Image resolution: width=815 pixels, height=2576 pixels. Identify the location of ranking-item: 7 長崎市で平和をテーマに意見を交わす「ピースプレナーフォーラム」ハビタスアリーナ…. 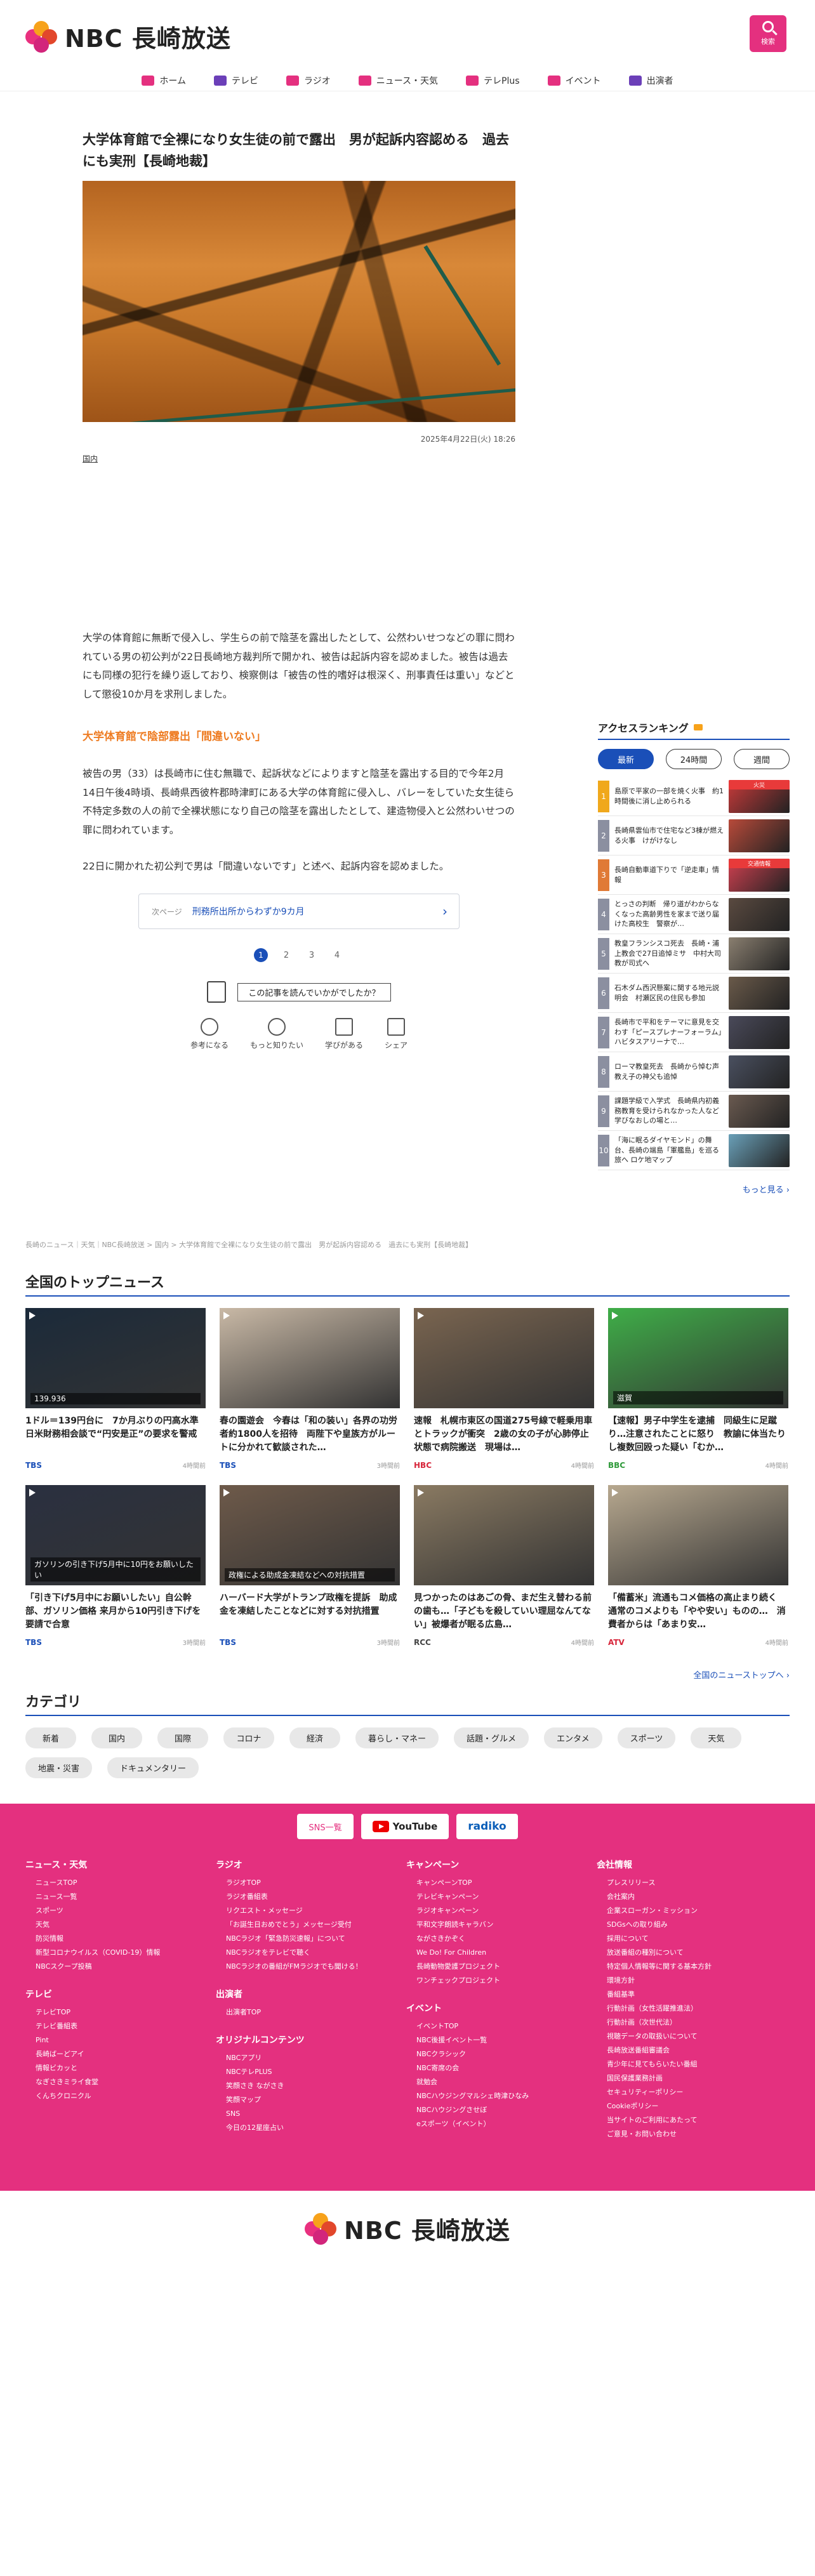
(694, 1032).